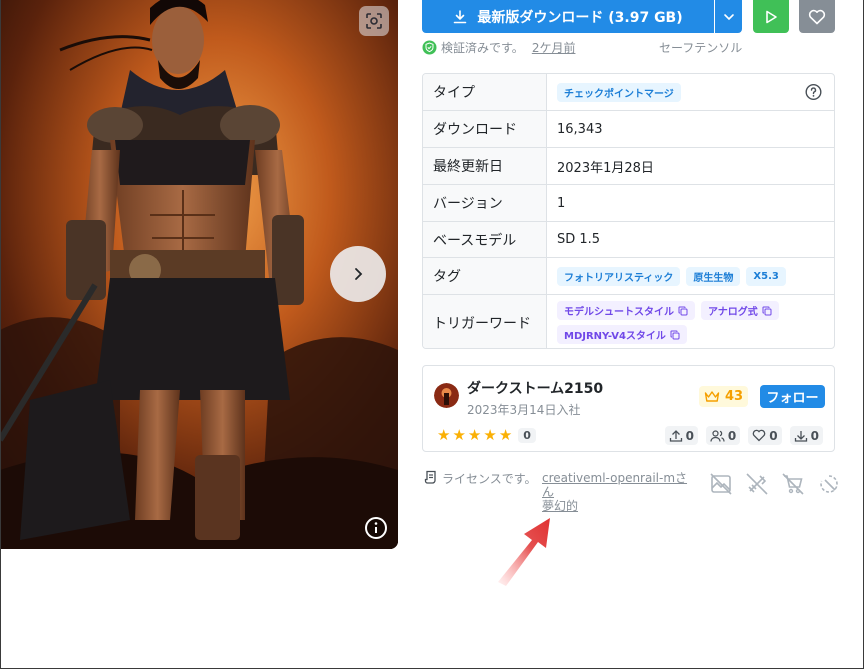 Image resolution: width=864 pixels, height=669 pixels. What do you see at coordinates (615, 336) in the screenshot?
I see `trigger-word-label: MDJRNY-V4スタイル` at bounding box center [615, 336].